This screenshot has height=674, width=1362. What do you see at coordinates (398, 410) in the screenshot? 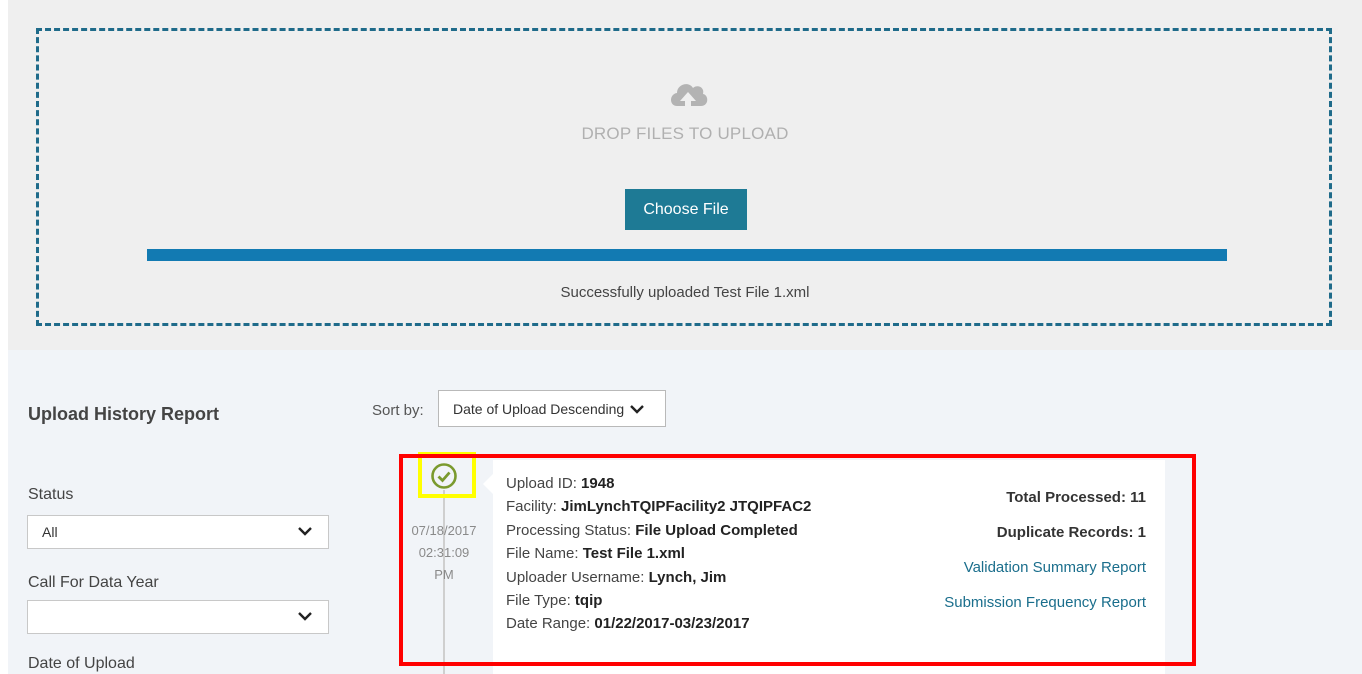
I see `sort-label: Sort by:` at bounding box center [398, 410].